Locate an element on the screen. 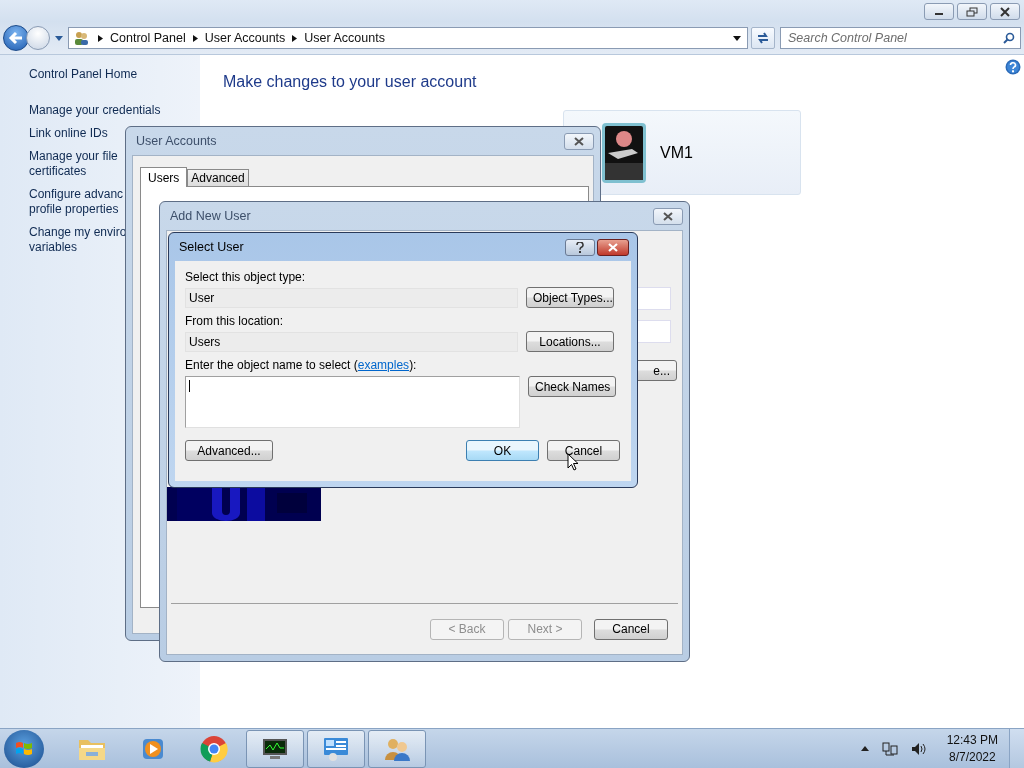 The height and width of the screenshot is (768, 1024). check-names-button: Check Names is located at coordinates (572, 386).